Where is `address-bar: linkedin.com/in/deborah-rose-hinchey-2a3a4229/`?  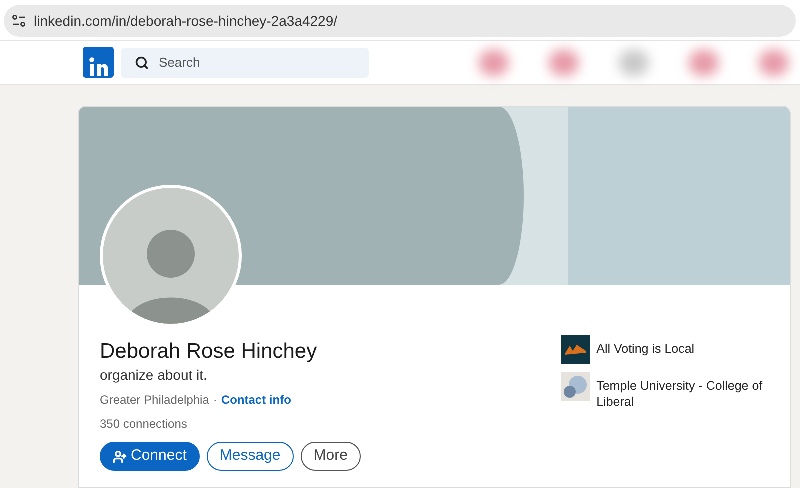
address-bar: linkedin.com/in/deborah-rose-hinchey-2a3a4229/ is located at coordinates (400, 21).